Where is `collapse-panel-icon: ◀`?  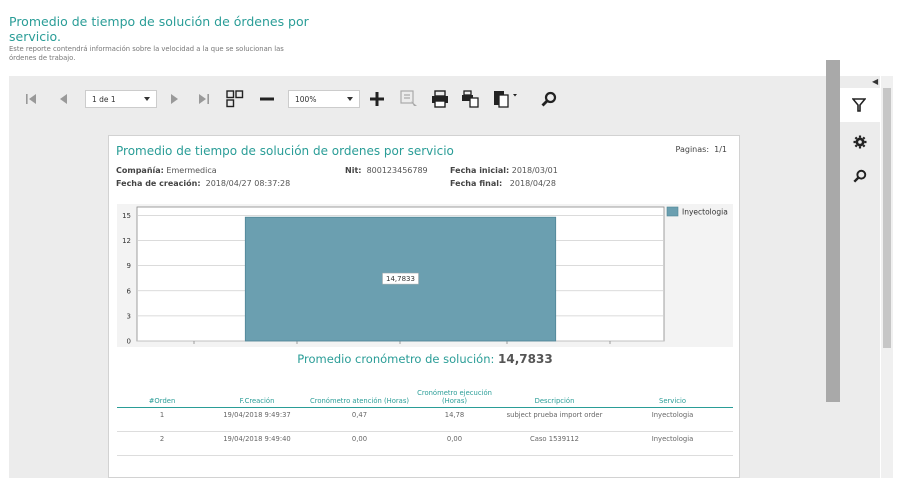 collapse-panel-icon: ◀ is located at coordinates (875, 81).